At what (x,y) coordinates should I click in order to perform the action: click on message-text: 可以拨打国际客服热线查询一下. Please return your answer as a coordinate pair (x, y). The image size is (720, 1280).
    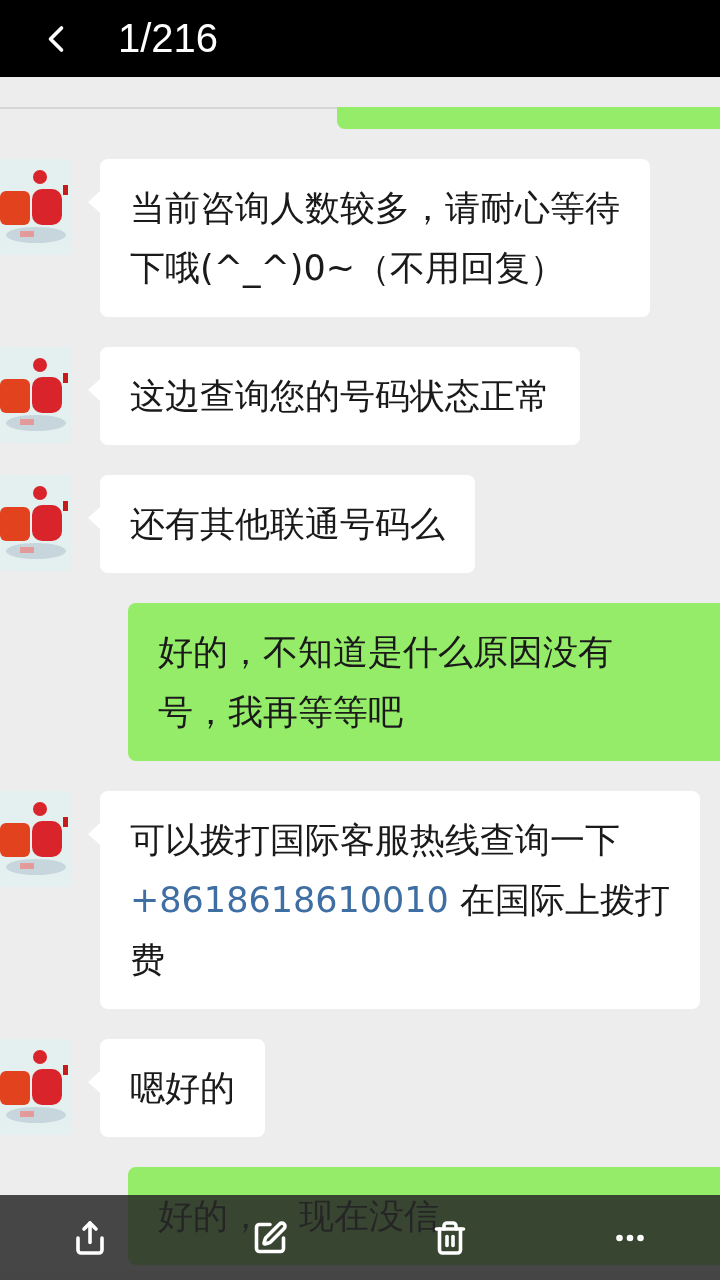
    Looking at the image, I should click on (375, 840).